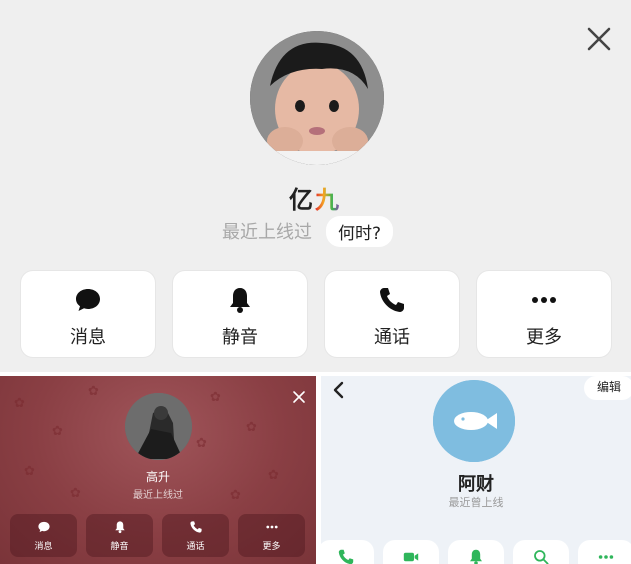 This screenshot has width=631, height=564. I want to click on contact-name: 高升, so click(157, 477).